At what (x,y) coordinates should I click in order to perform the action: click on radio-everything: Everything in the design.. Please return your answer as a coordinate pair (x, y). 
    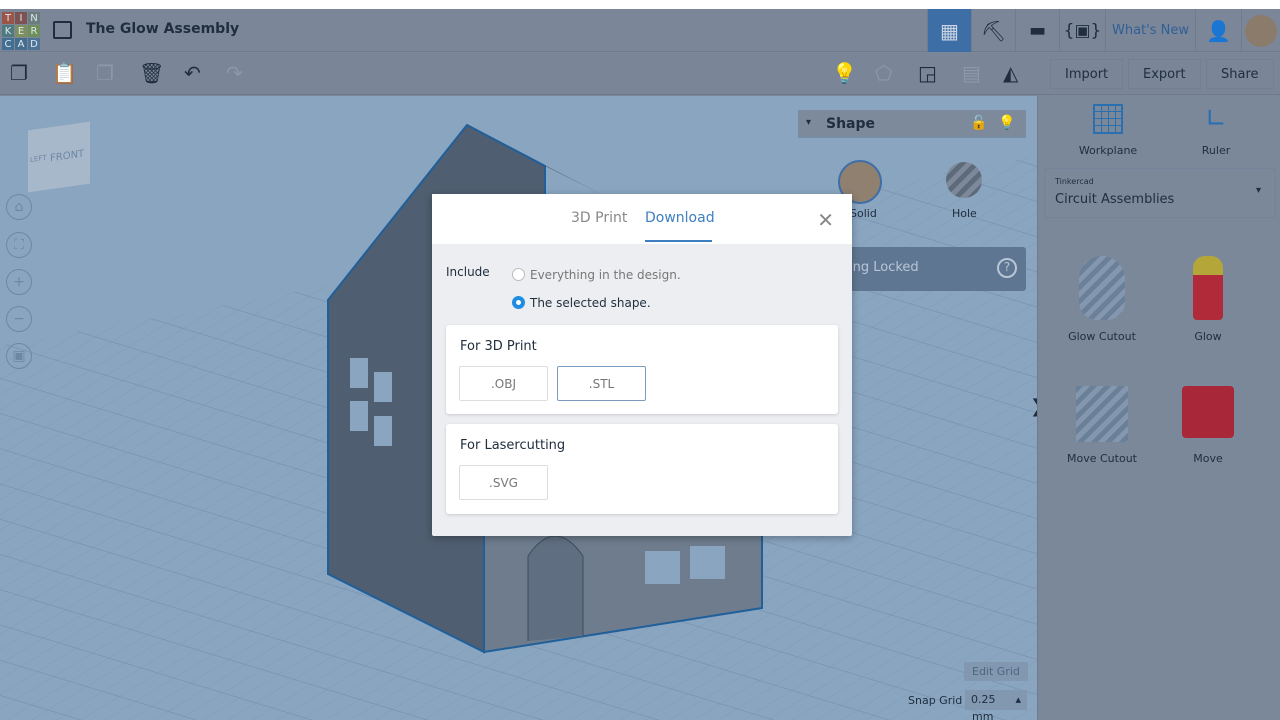
    Looking at the image, I should click on (596, 273).